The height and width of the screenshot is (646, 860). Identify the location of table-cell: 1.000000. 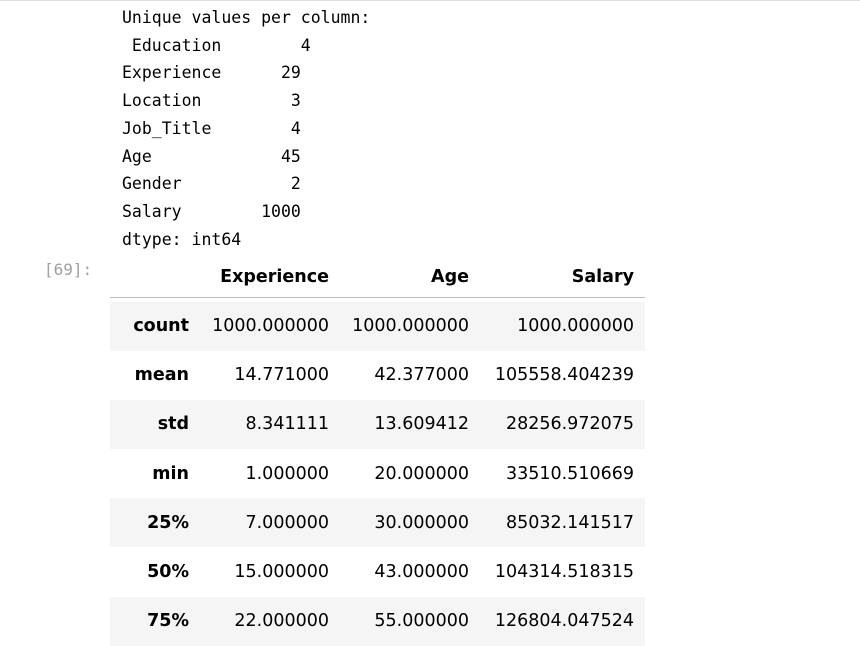
(287, 473).